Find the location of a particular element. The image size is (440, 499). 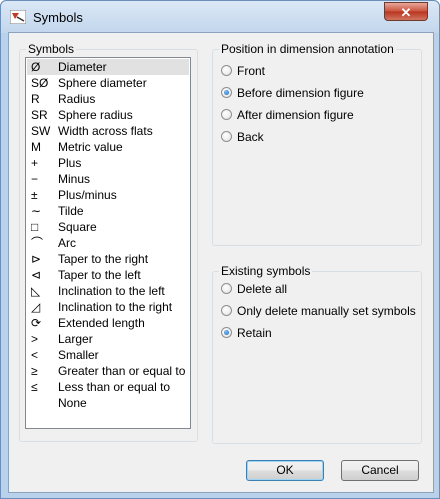

close-icon: ✕ is located at coordinates (406, 12).